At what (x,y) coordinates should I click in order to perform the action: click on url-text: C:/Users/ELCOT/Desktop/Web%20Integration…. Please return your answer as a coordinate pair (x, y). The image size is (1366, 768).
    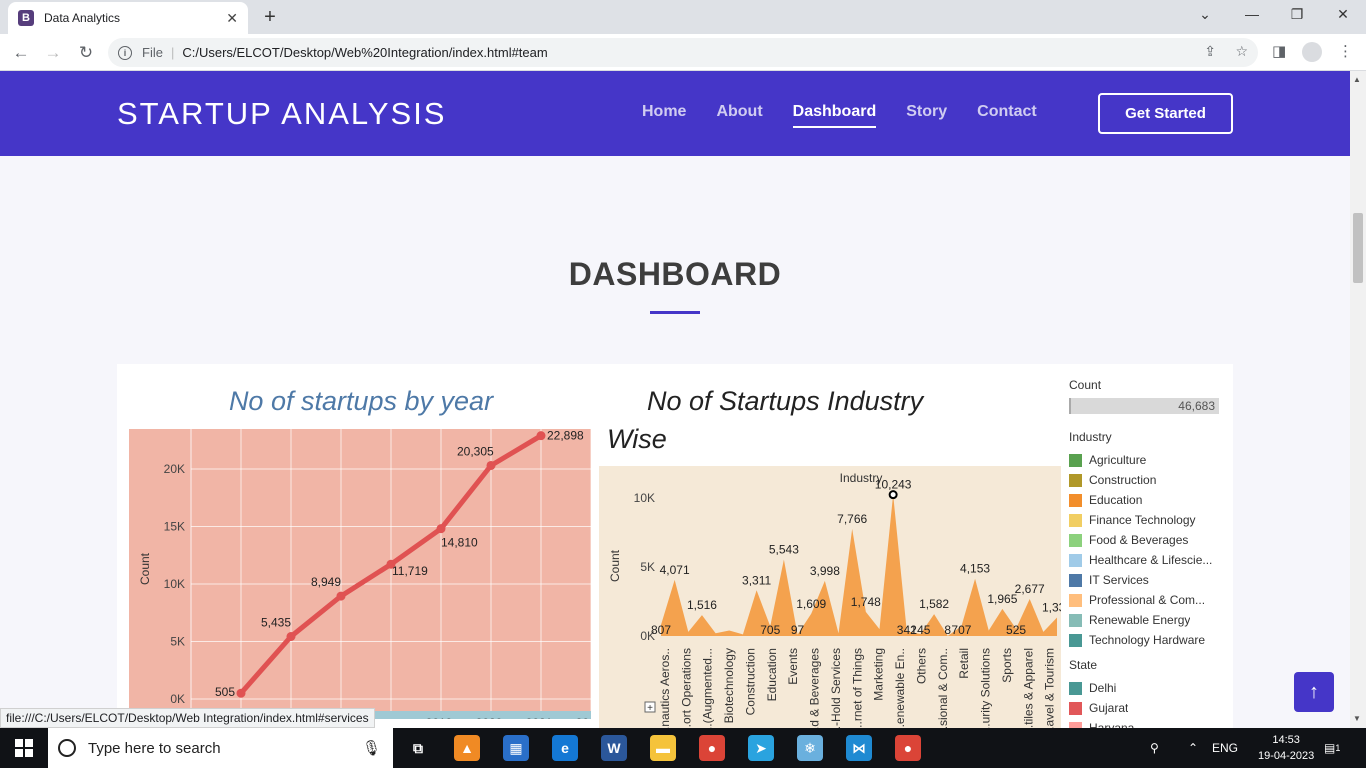
    Looking at the image, I should click on (364, 52).